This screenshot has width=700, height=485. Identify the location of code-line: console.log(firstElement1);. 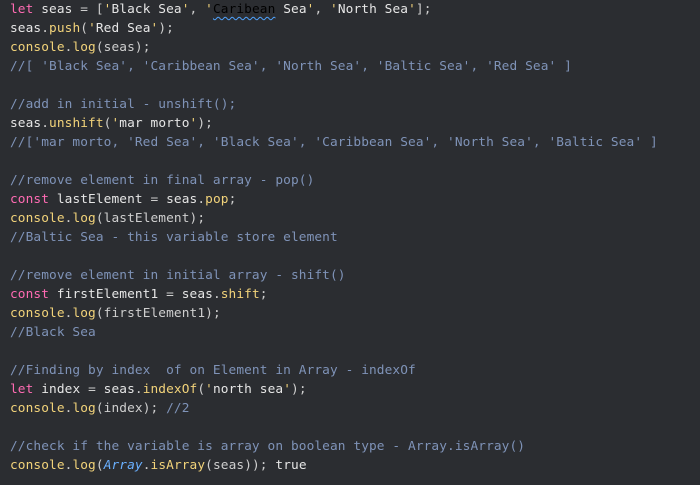
(334, 313).